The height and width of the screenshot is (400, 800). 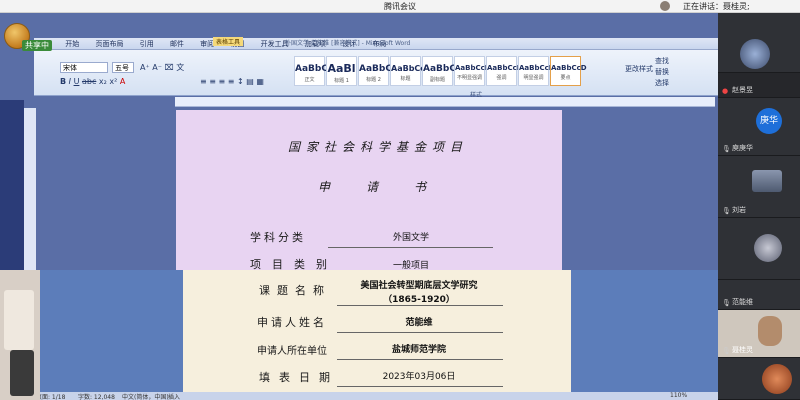 I want to click on justify-icon: ≡, so click(x=231, y=81).